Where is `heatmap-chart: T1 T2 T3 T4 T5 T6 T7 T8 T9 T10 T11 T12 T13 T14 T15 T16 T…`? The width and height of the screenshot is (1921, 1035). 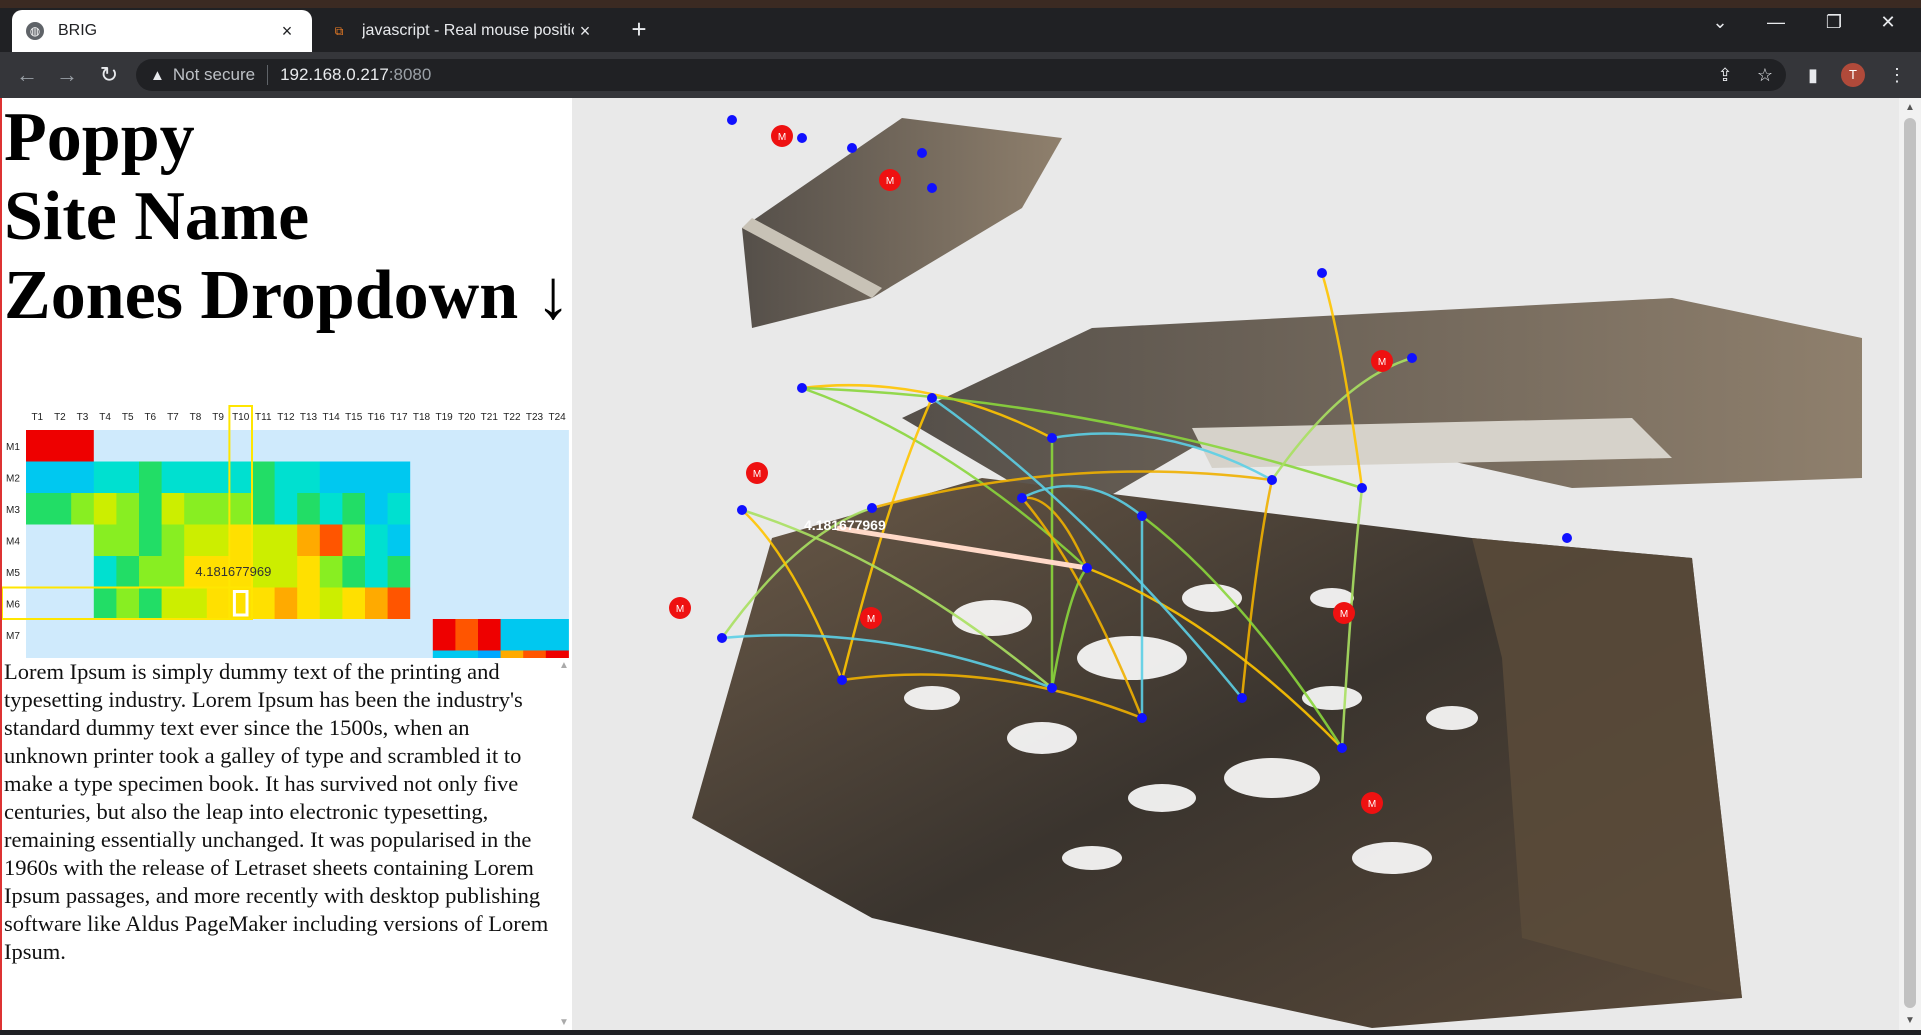 heatmap-chart: T1 T2 T3 T4 T5 T6 T7 T8 T9 T10 T11 T12 T13 T14 T15 T16 T… is located at coordinates (288, 517).